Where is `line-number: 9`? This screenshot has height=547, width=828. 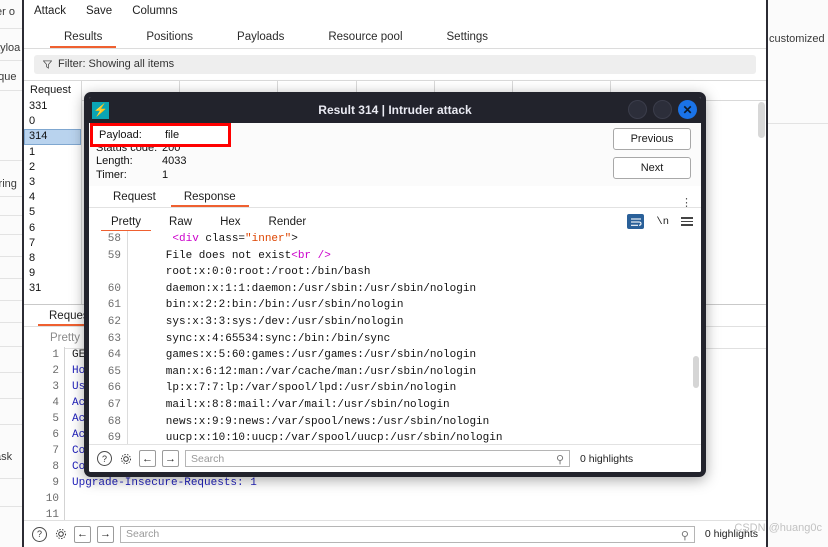 line-number: 9 is located at coordinates (55, 483).